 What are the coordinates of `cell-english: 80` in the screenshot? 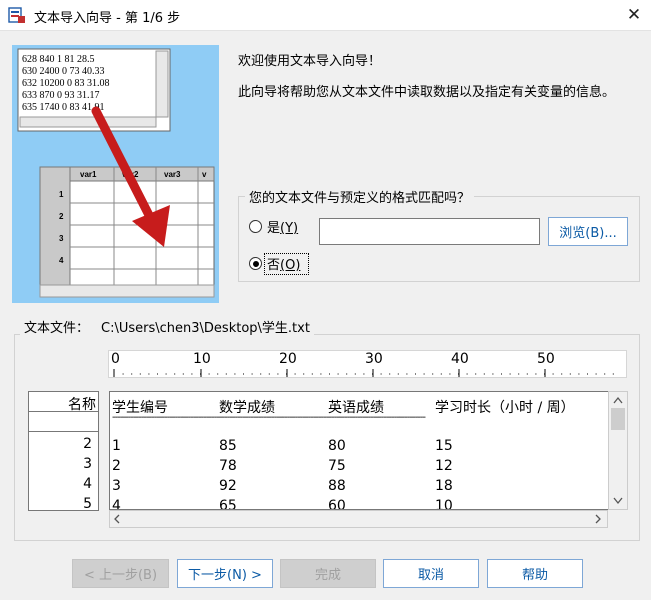 It's located at (337, 446).